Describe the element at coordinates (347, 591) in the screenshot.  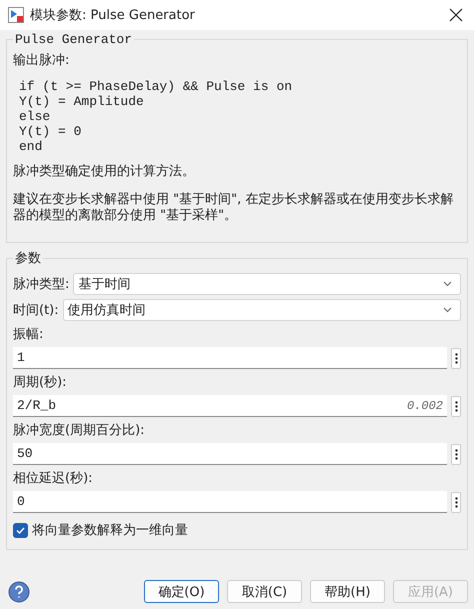
I see `dialog-button: 帮助(H)` at that location.